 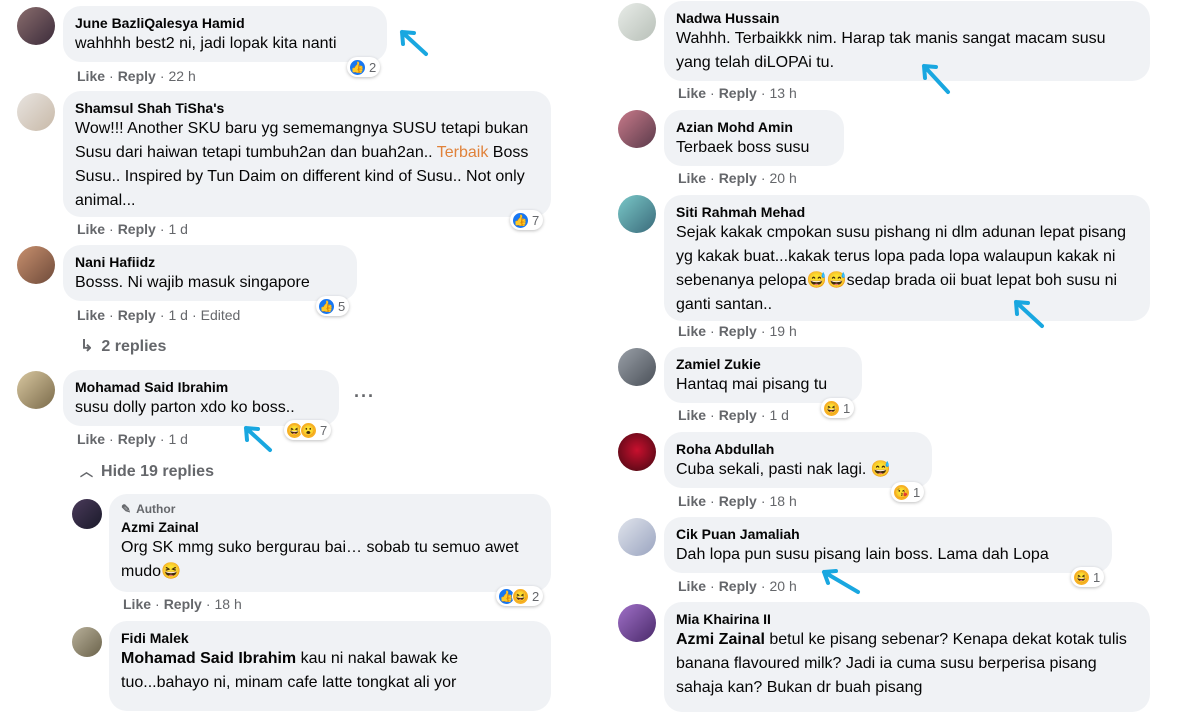 What do you see at coordinates (330, 638) in the screenshot?
I see `commenter-name: Fidi Malek` at bounding box center [330, 638].